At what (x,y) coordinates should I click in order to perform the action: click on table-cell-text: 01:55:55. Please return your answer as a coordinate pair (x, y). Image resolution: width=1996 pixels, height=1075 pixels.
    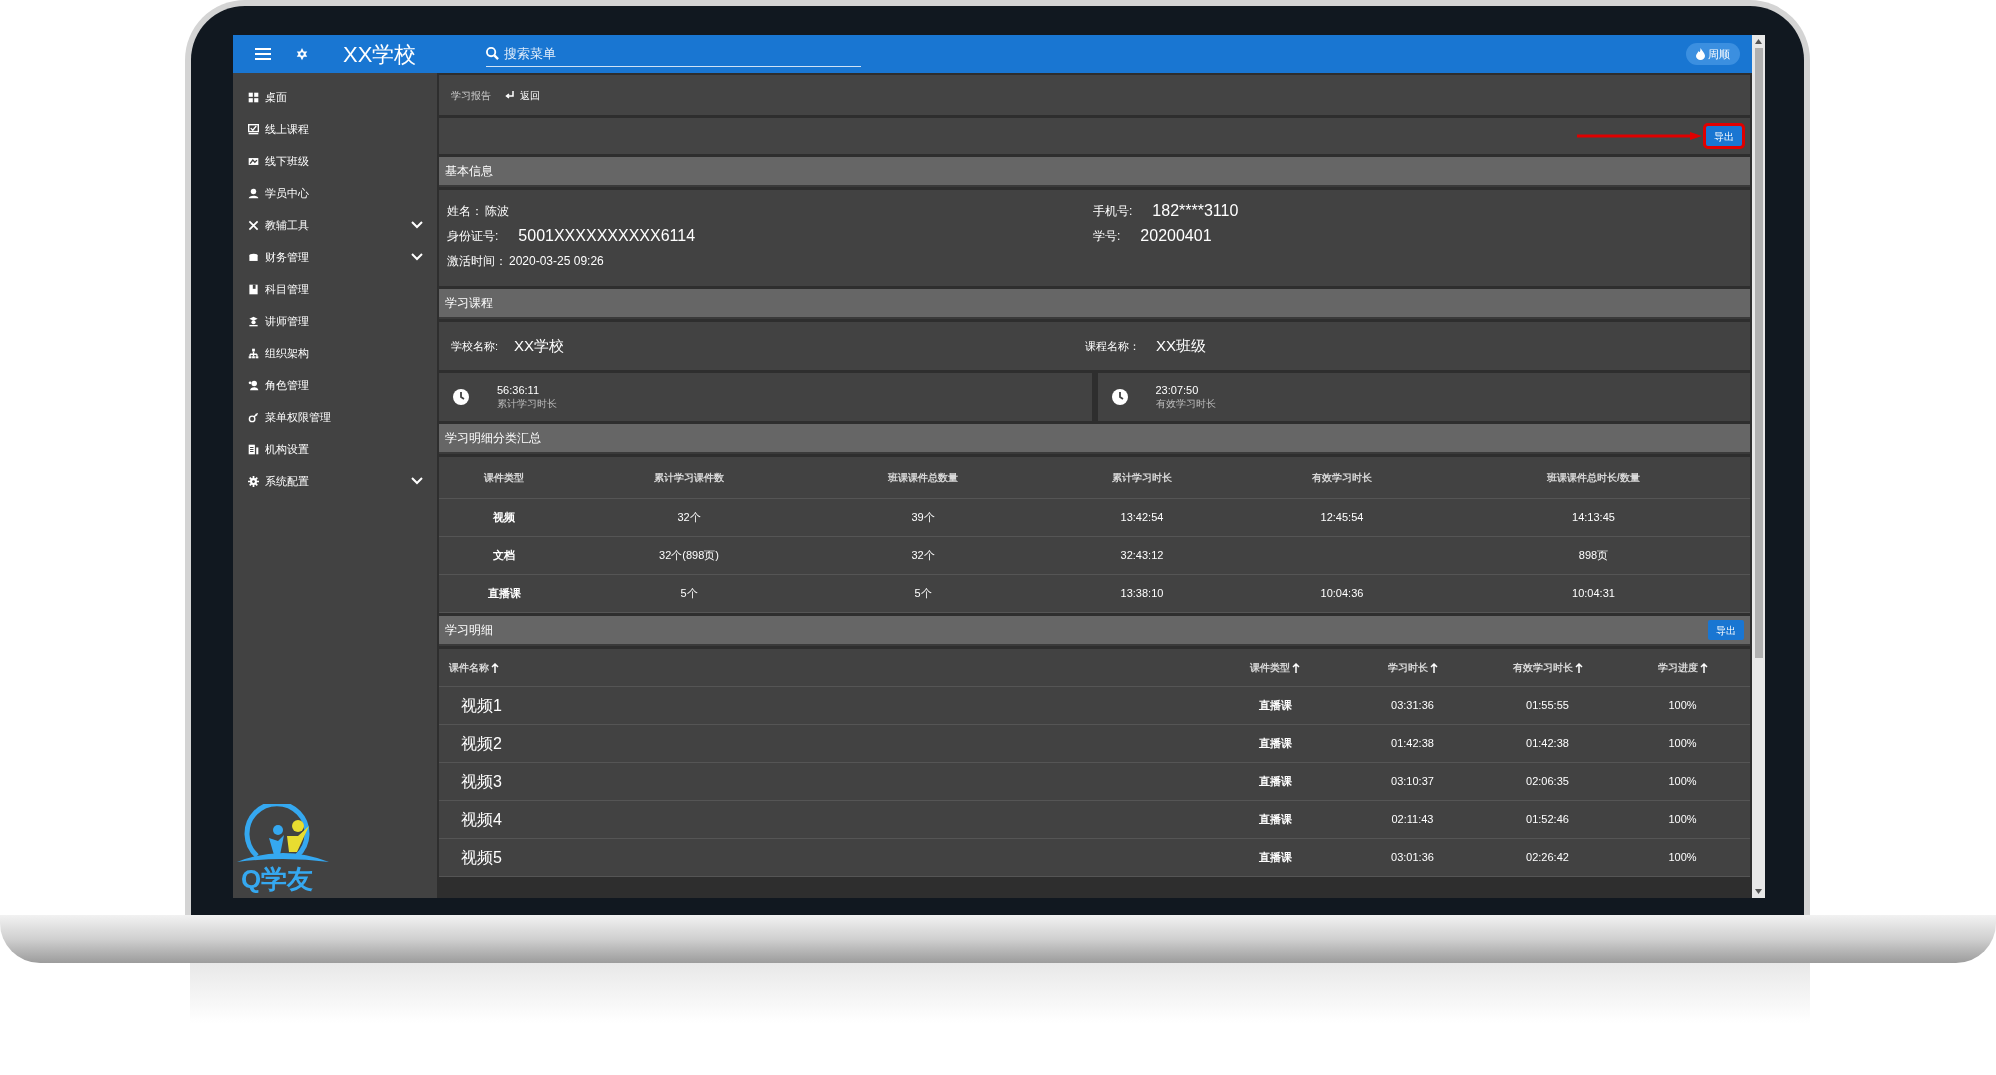
    Looking at the image, I should click on (1547, 706).